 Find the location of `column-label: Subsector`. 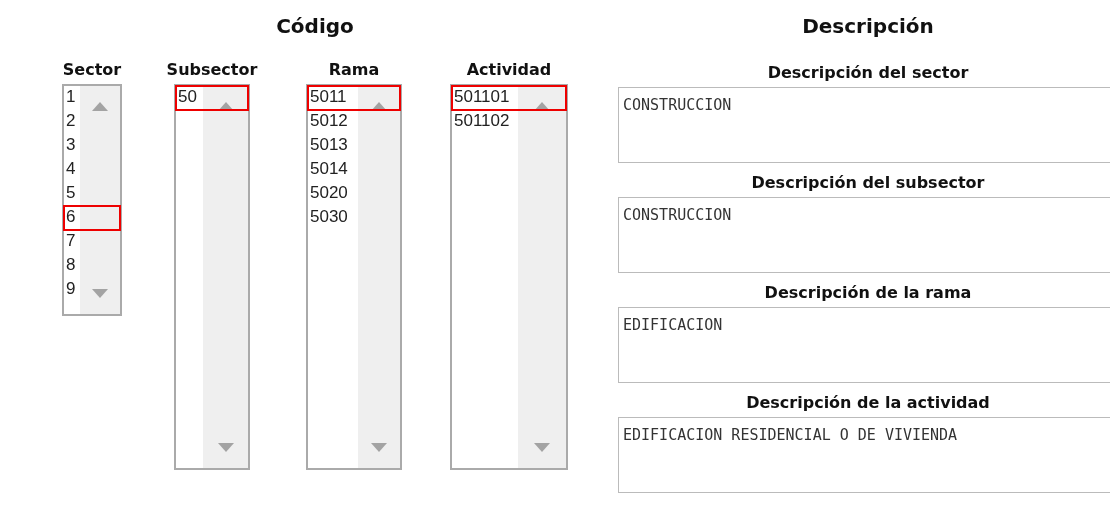

column-label: Subsector is located at coordinates (212, 70).